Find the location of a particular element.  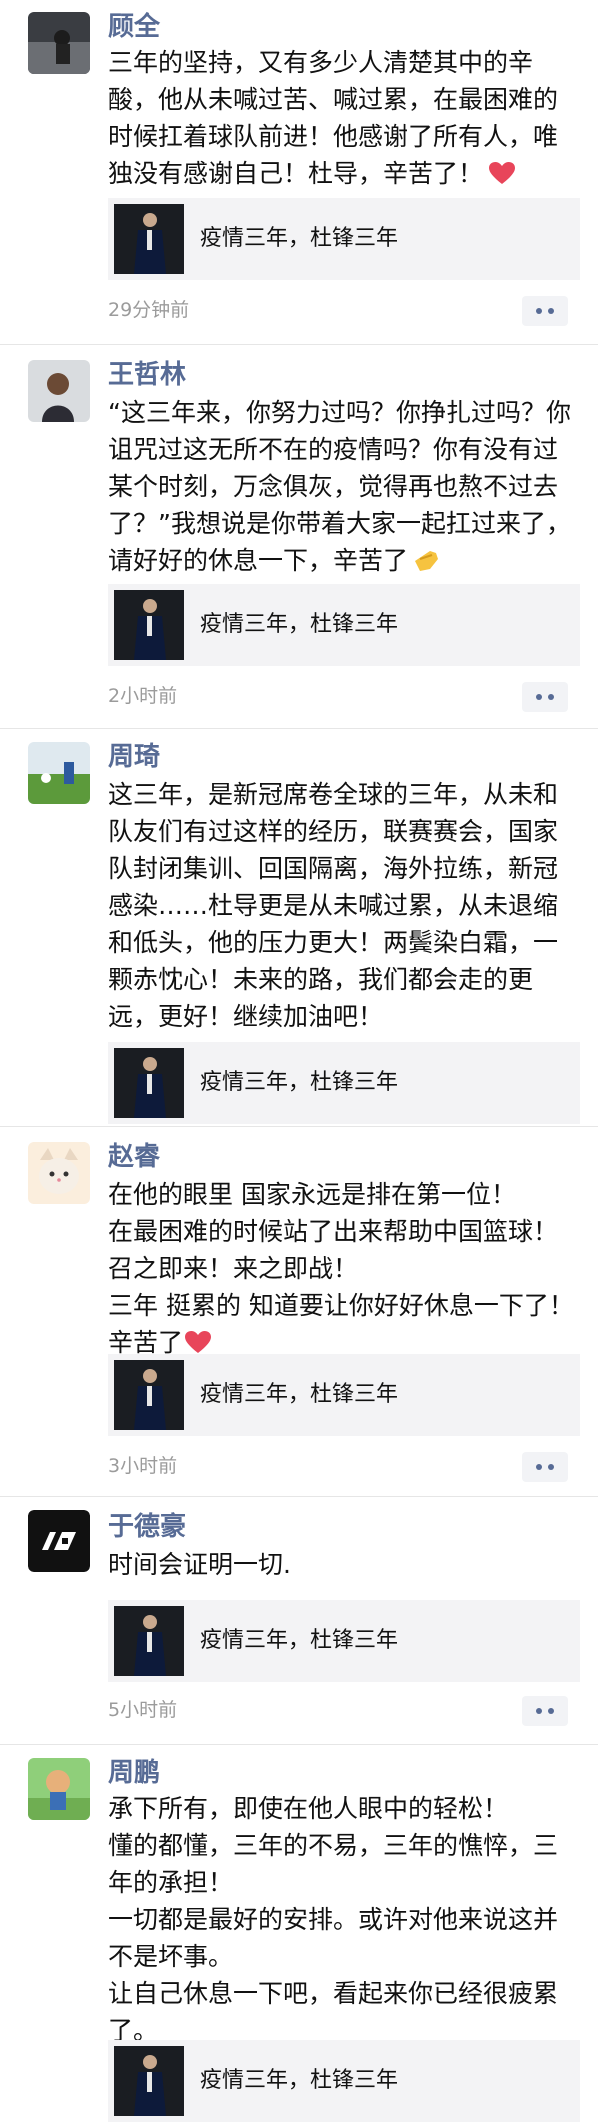

timestamp: 29分钟前 is located at coordinates (149, 310).